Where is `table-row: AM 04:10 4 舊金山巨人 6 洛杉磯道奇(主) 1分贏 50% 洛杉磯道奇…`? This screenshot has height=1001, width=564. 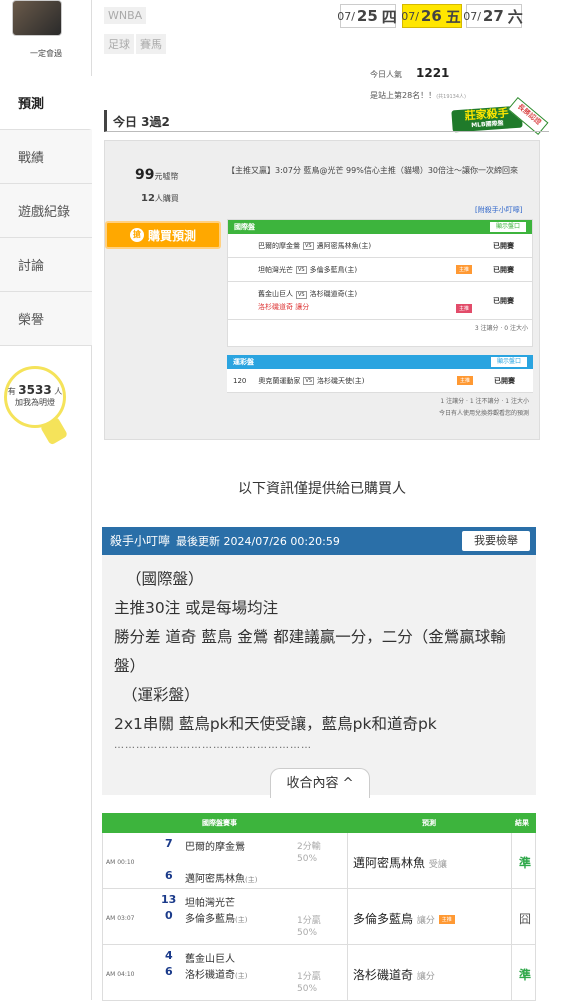
table-row: AM 04:10 4 舊金山巨人 6 洛杉磯道奇(主) 1分贏 50% 洛杉磯道奇… is located at coordinates (319, 973).